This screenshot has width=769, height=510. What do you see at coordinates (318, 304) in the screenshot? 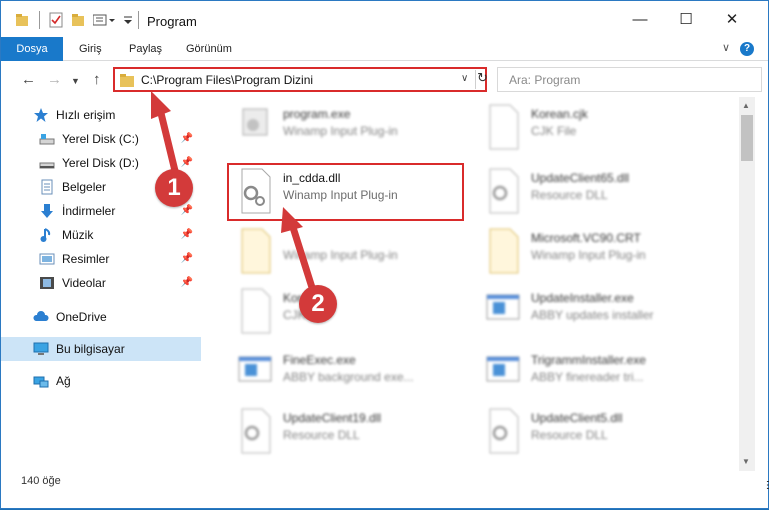
I see `step-2-callout: 2` at bounding box center [318, 304].